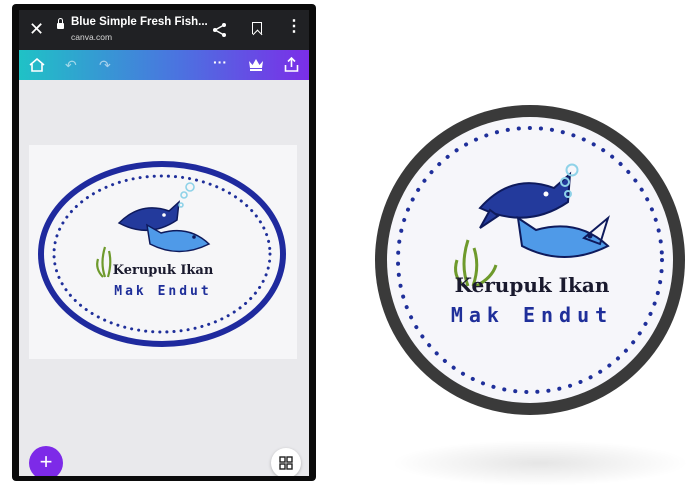 Image resolution: width=689 pixels, height=486 pixels. Describe the element at coordinates (256, 64) in the screenshot. I see `crown-icon` at that location.